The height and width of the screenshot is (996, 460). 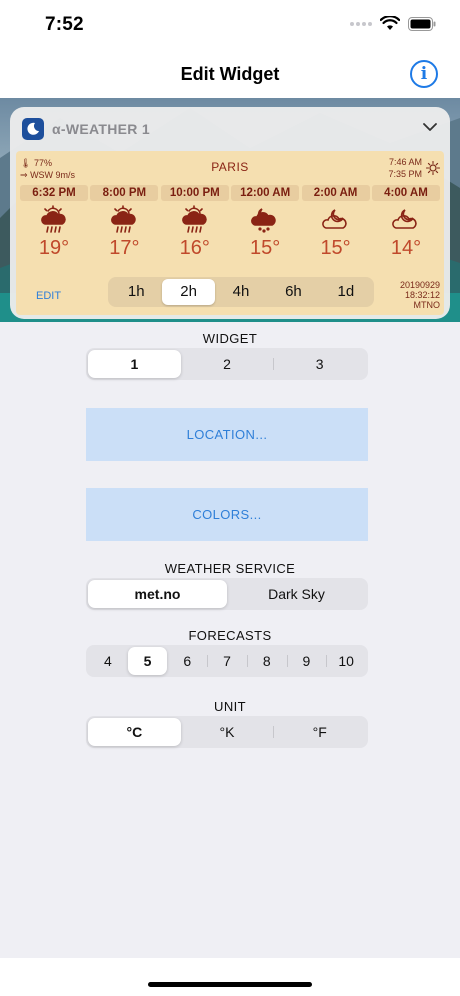 I want to click on stamp-source: MTNO, so click(x=427, y=305).